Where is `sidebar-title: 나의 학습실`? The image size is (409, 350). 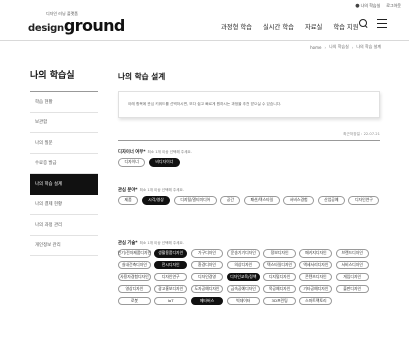 sidebar-title: 나의 학습실 is located at coordinates (52, 76).